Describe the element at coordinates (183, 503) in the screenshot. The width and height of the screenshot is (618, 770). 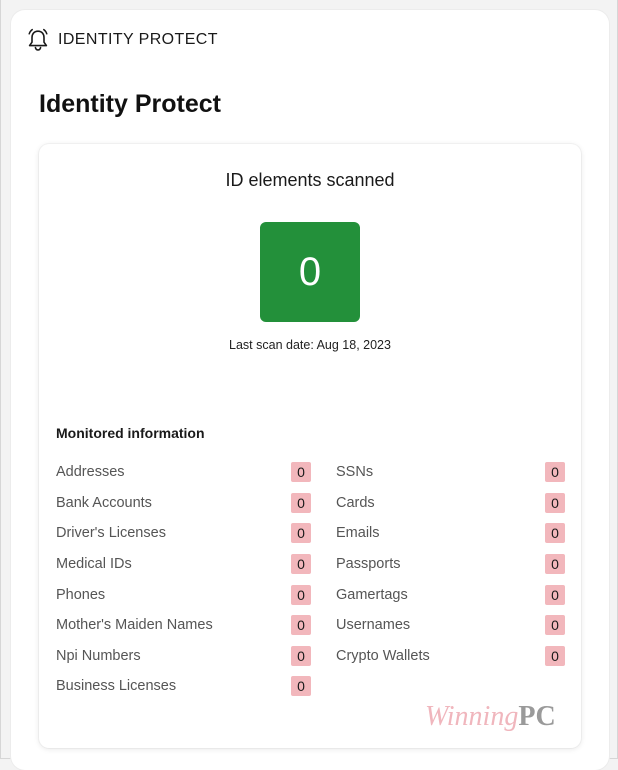
I see `monitored-item-bank-accounts: Bank Accounts 0` at that location.